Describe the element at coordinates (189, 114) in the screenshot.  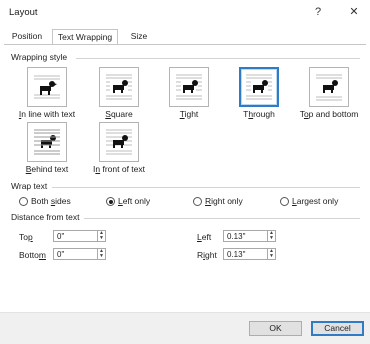
I see `wrap-tight-label: Tight` at that location.